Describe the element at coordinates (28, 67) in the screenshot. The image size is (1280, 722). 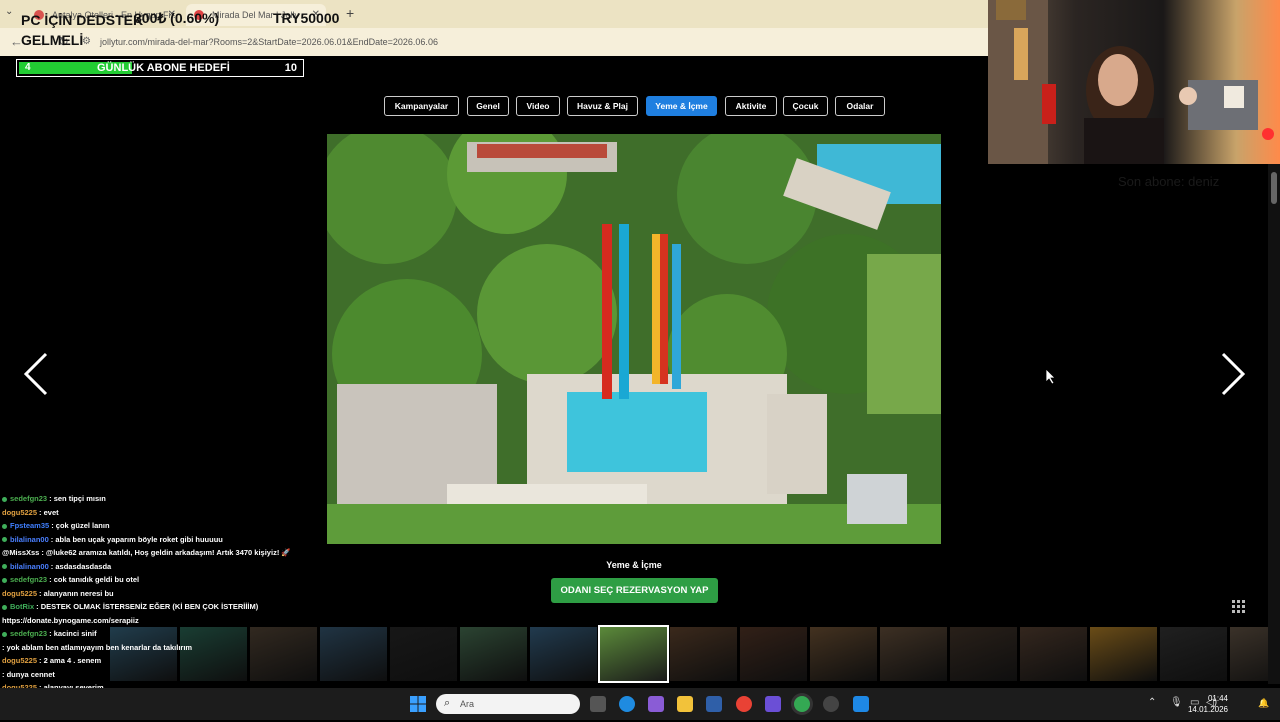
I see `goal-current: 4` at that location.